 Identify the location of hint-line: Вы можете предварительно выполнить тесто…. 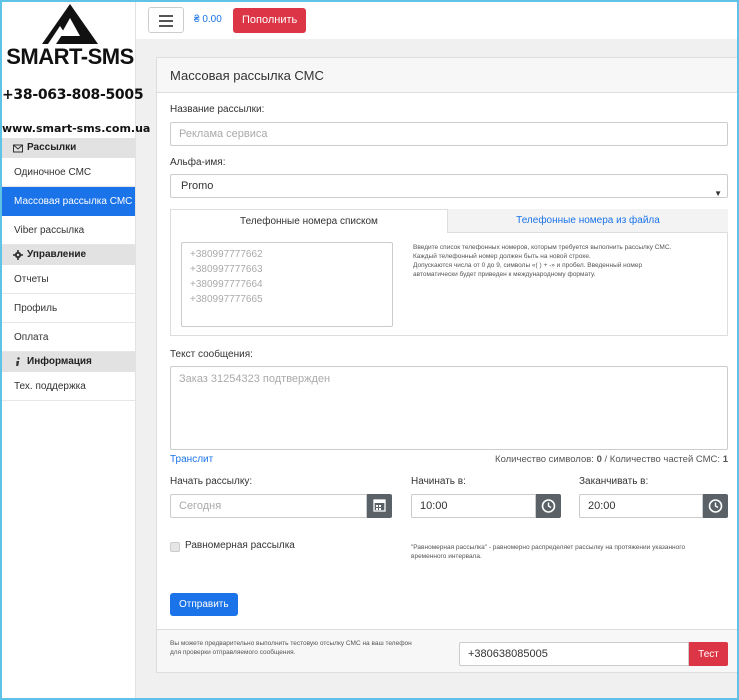
(291, 643).